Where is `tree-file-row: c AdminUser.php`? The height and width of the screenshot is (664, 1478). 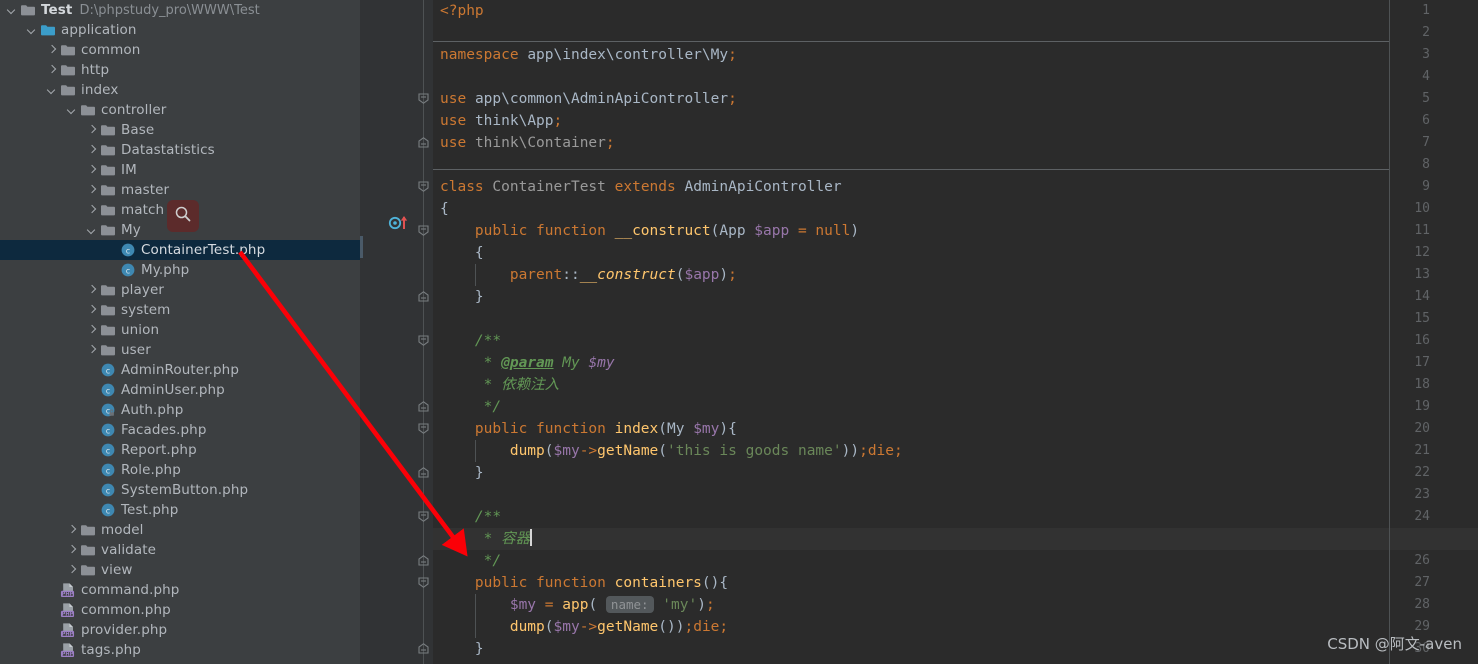
tree-file-row: c AdminUser.php is located at coordinates (180, 390).